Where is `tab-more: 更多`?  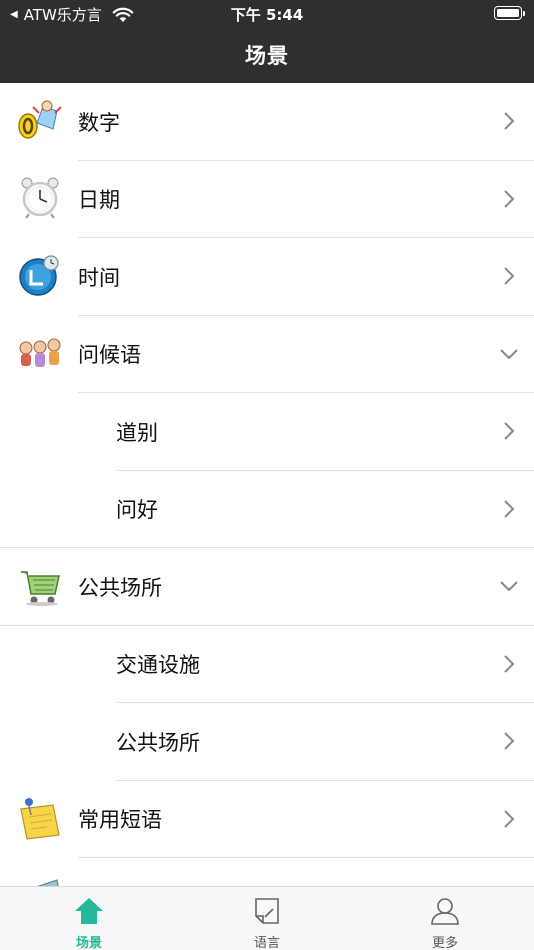 tab-more: 更多 is located at coordinates (445, 918).